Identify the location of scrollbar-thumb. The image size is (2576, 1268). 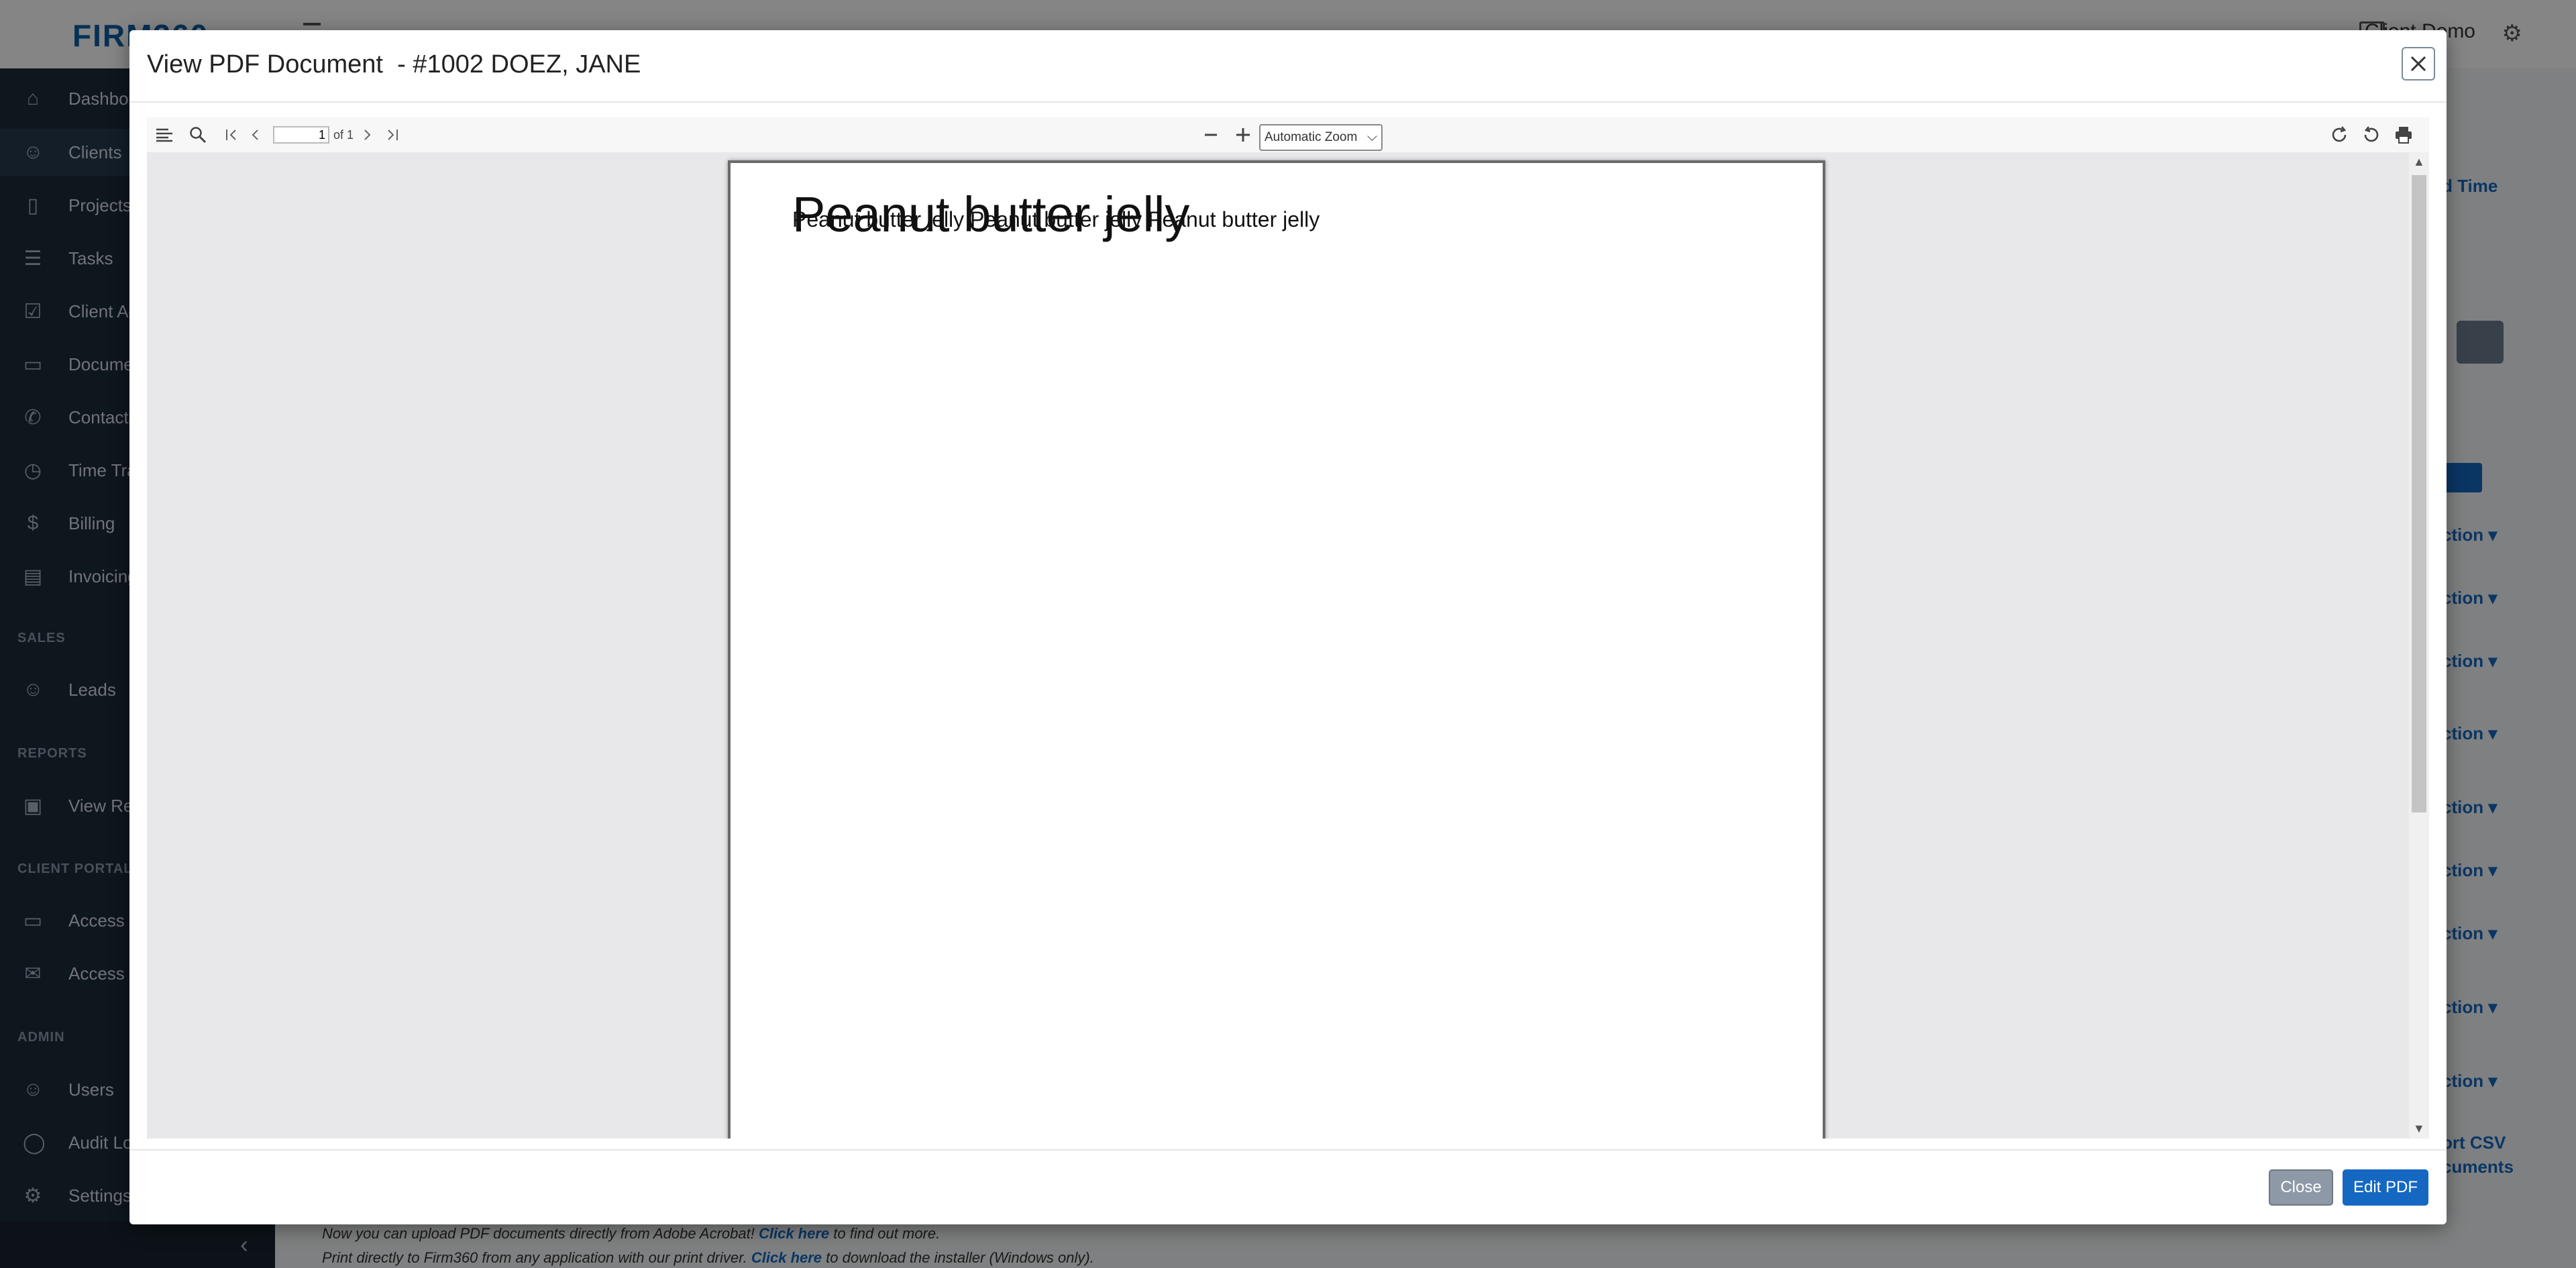
(2419, 493).